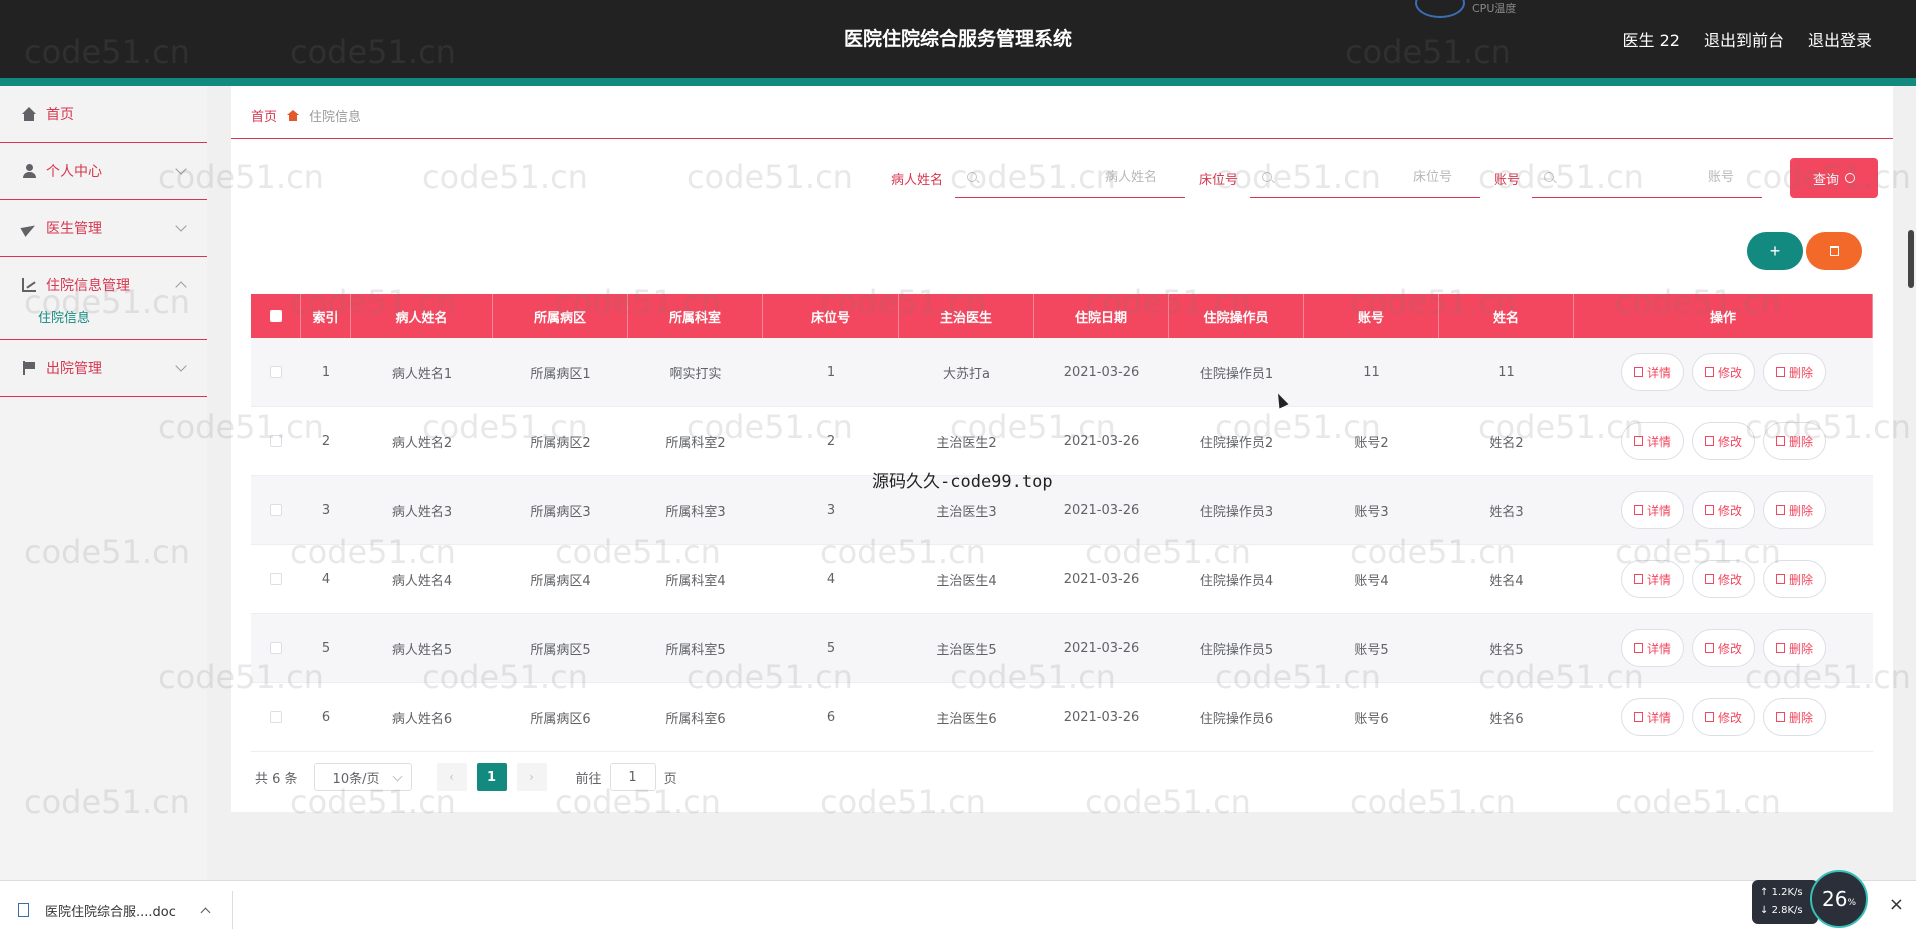  I want to click on table-cell: 病人姓名1, so click(422, 374).